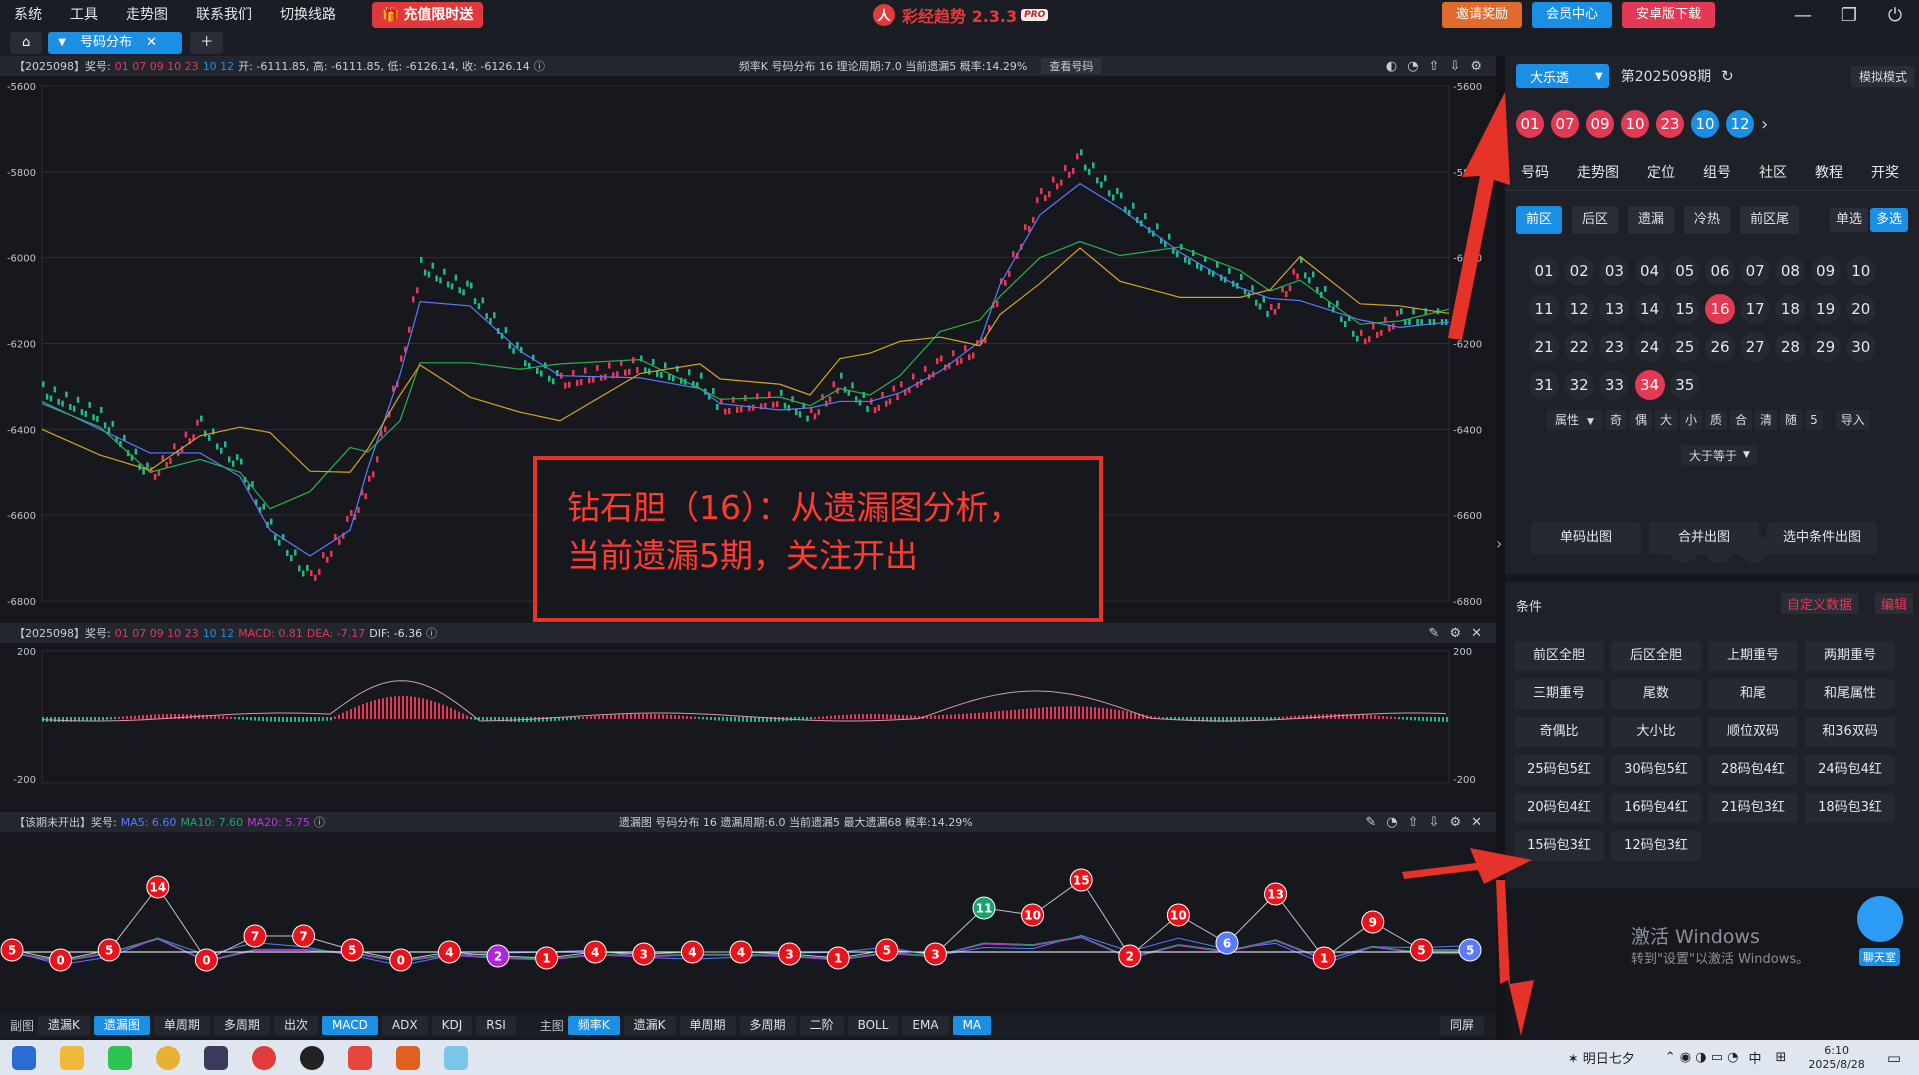  I want to click on main-chart-btn-5: BOLL, so click(873, 1025).